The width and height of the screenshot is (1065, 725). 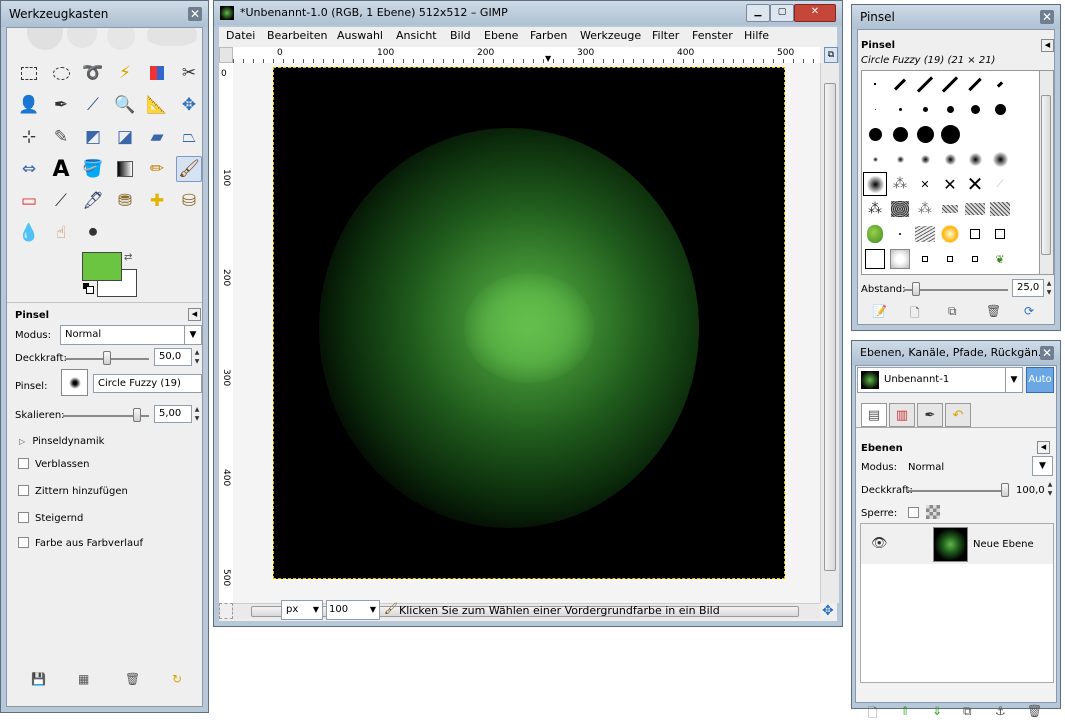 What do you see at coordinates (937, 711) in the screenshot?
I see `lower-layer-icon: ⇓` at bounding box center [937, 711].